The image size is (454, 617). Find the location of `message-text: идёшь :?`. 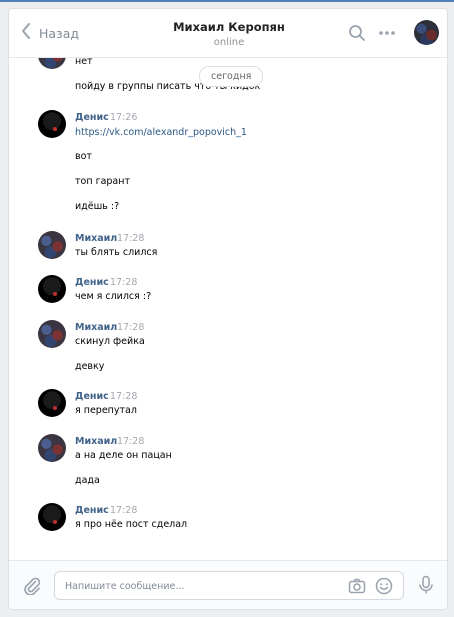

message-text: идёшь :? is located at coordinates (97, 206).